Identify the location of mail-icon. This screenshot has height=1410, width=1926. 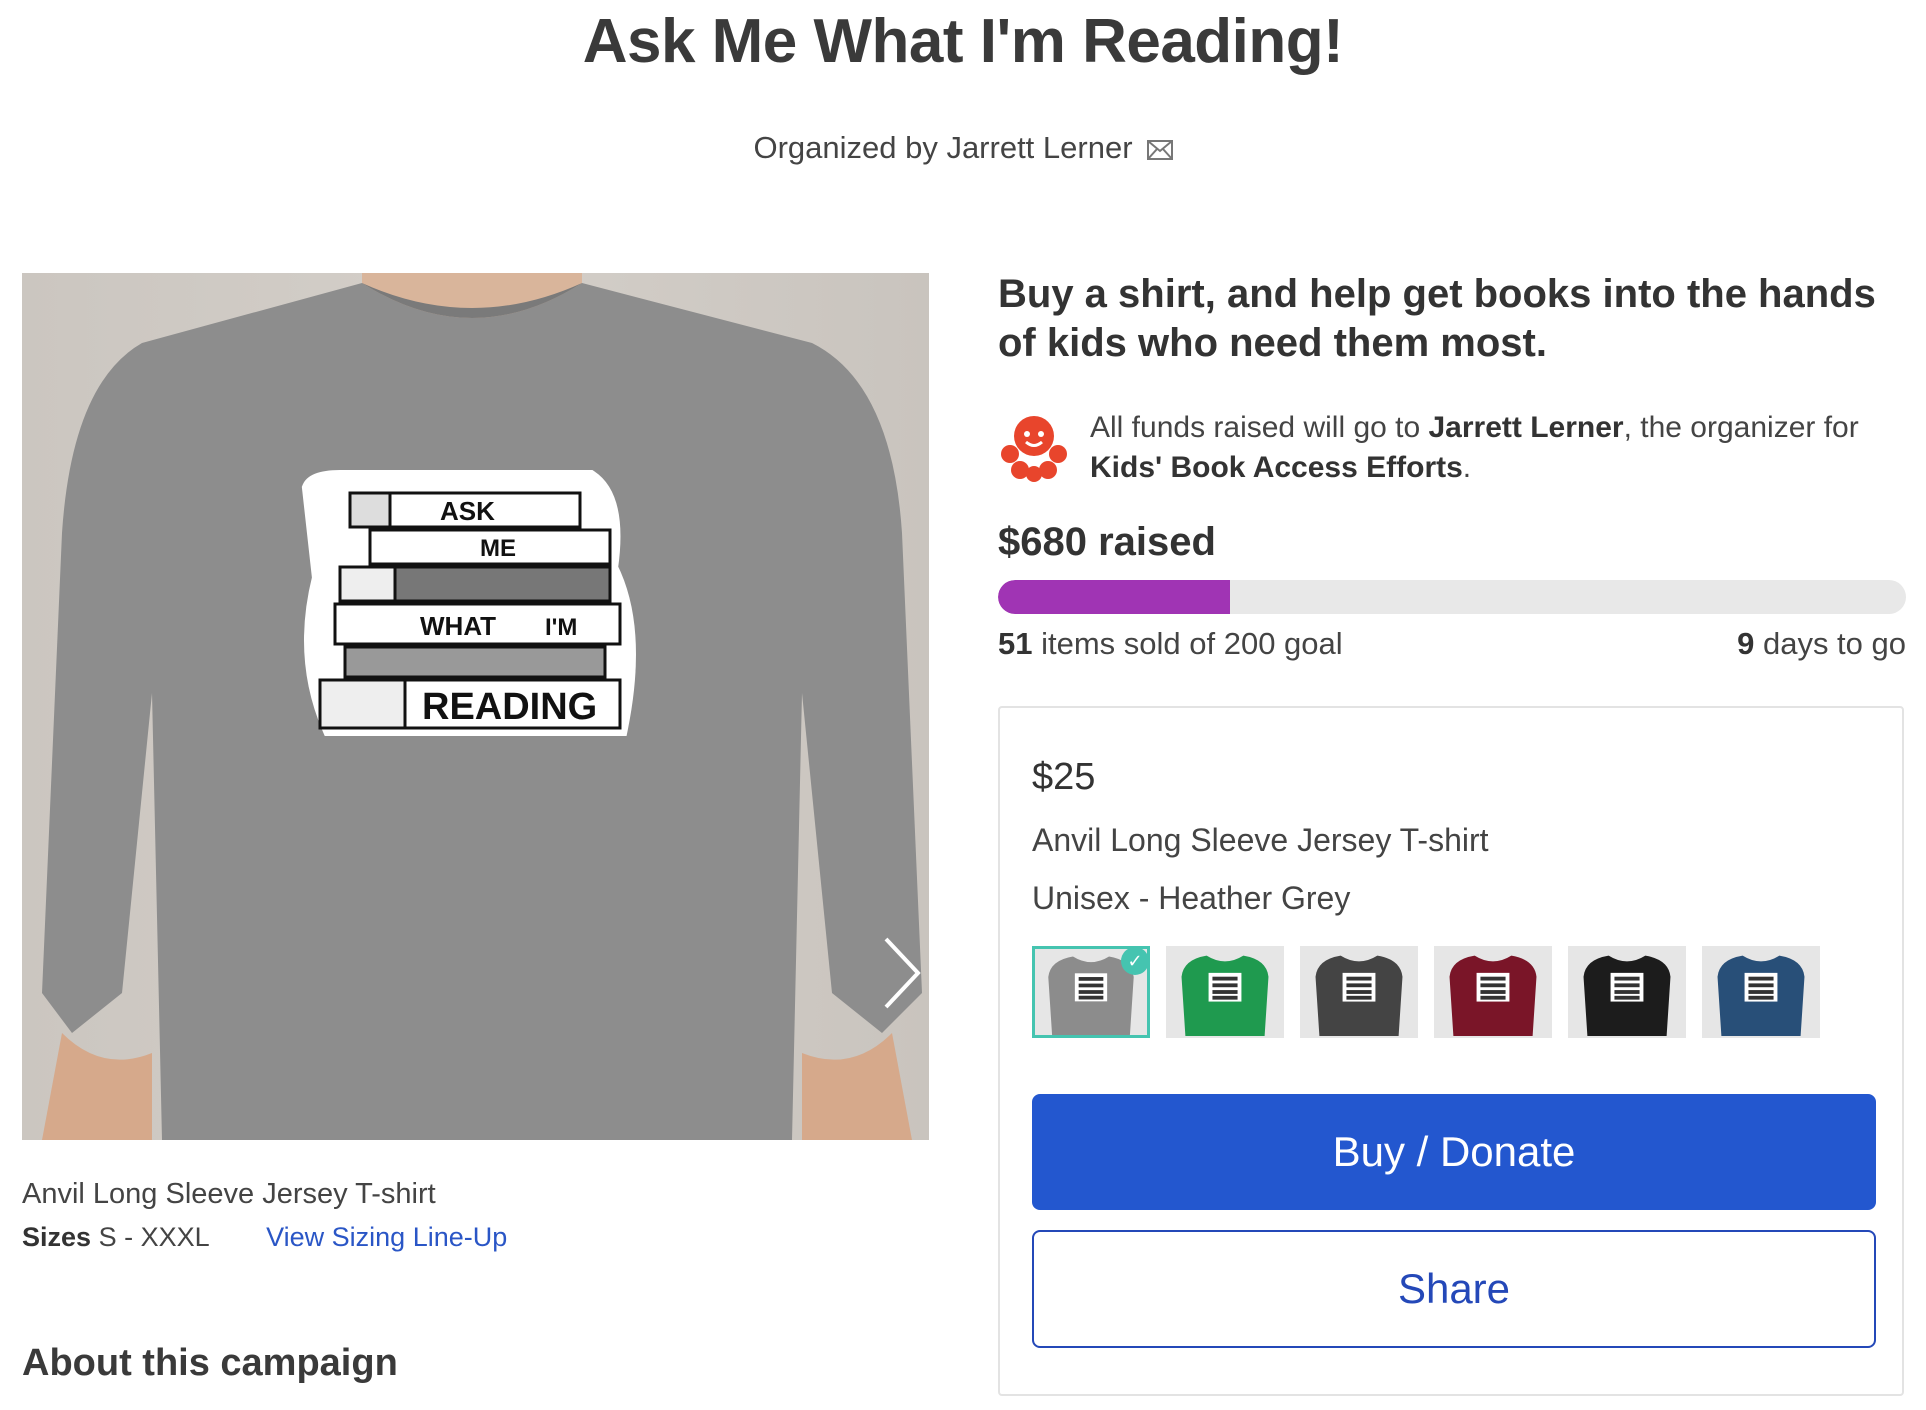
(1159, 150).